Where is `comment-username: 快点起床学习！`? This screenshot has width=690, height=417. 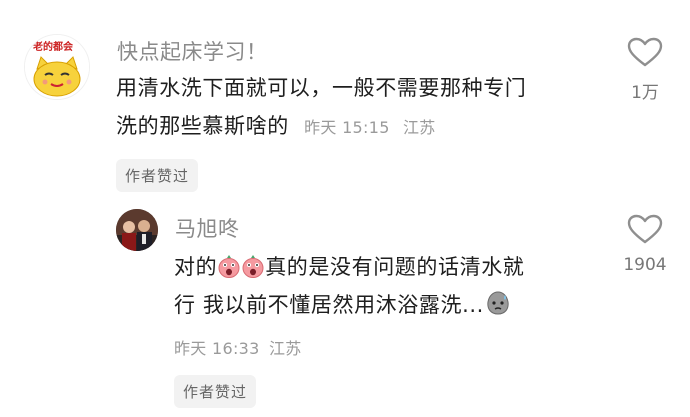
comment-username: 快点起床学习！ is located at coordinates (192, 51).